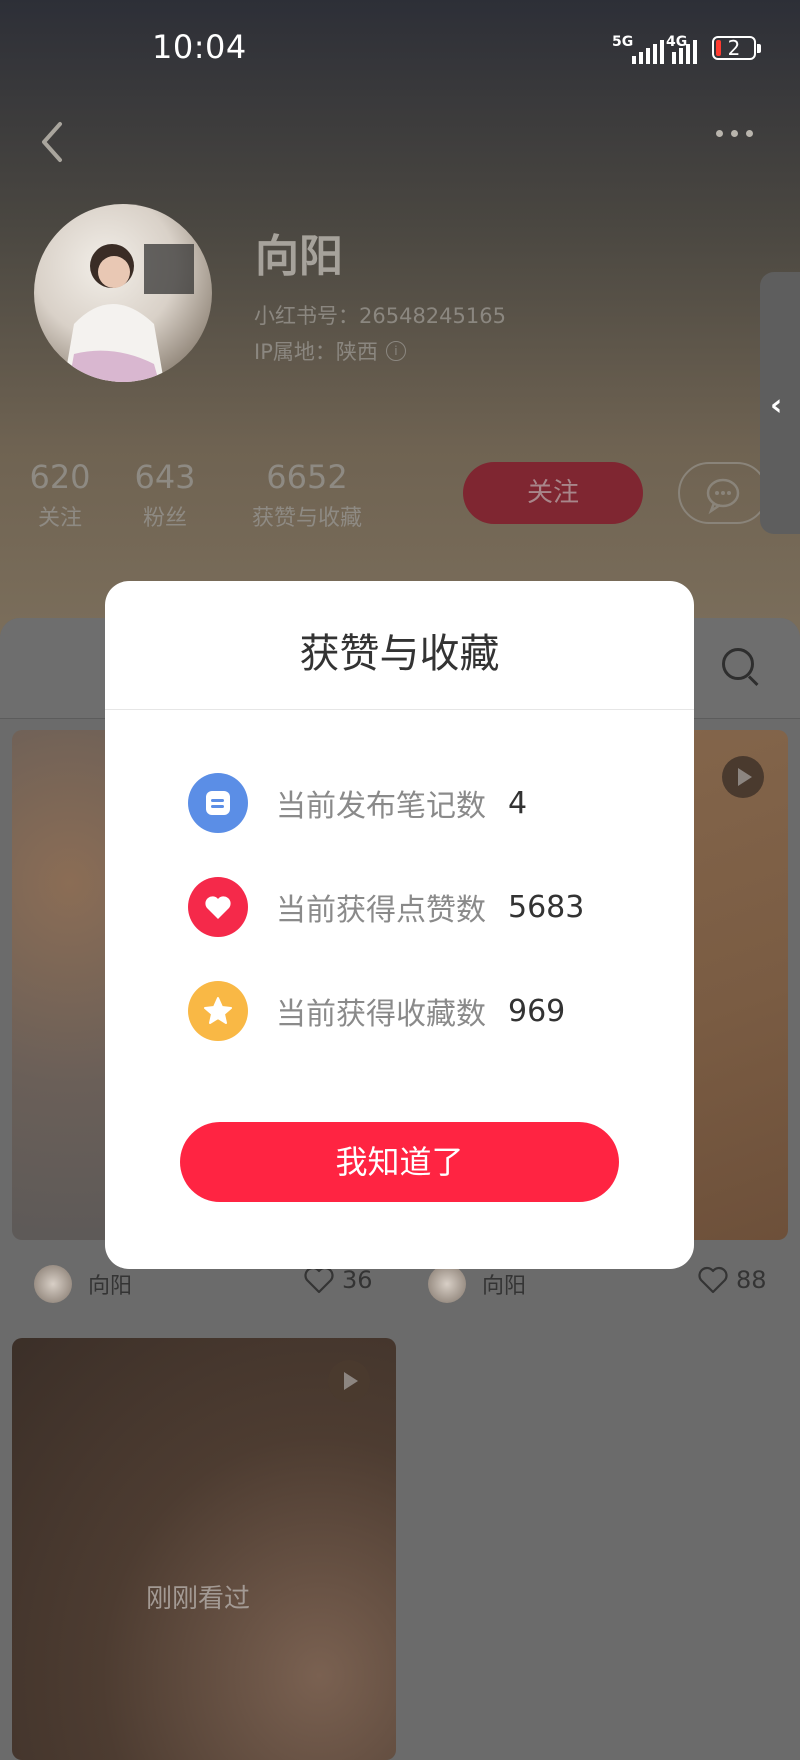  I want to click on collects-count-label: 当前获得收藏数, so click(381, 1014).